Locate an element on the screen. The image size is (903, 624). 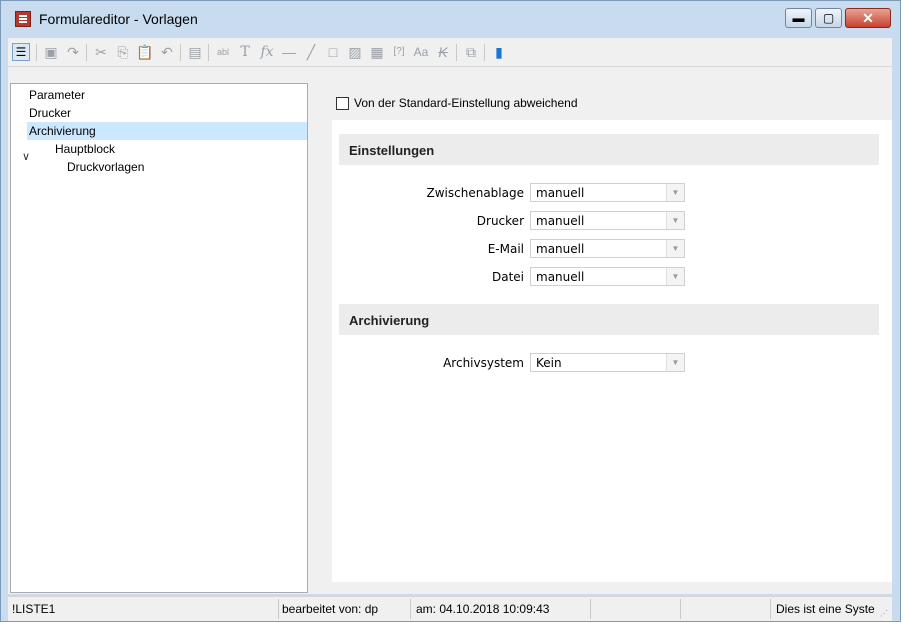
status-timestamp: am: 04.10.2018 10:09:43 is located at coordinates (483, 609).